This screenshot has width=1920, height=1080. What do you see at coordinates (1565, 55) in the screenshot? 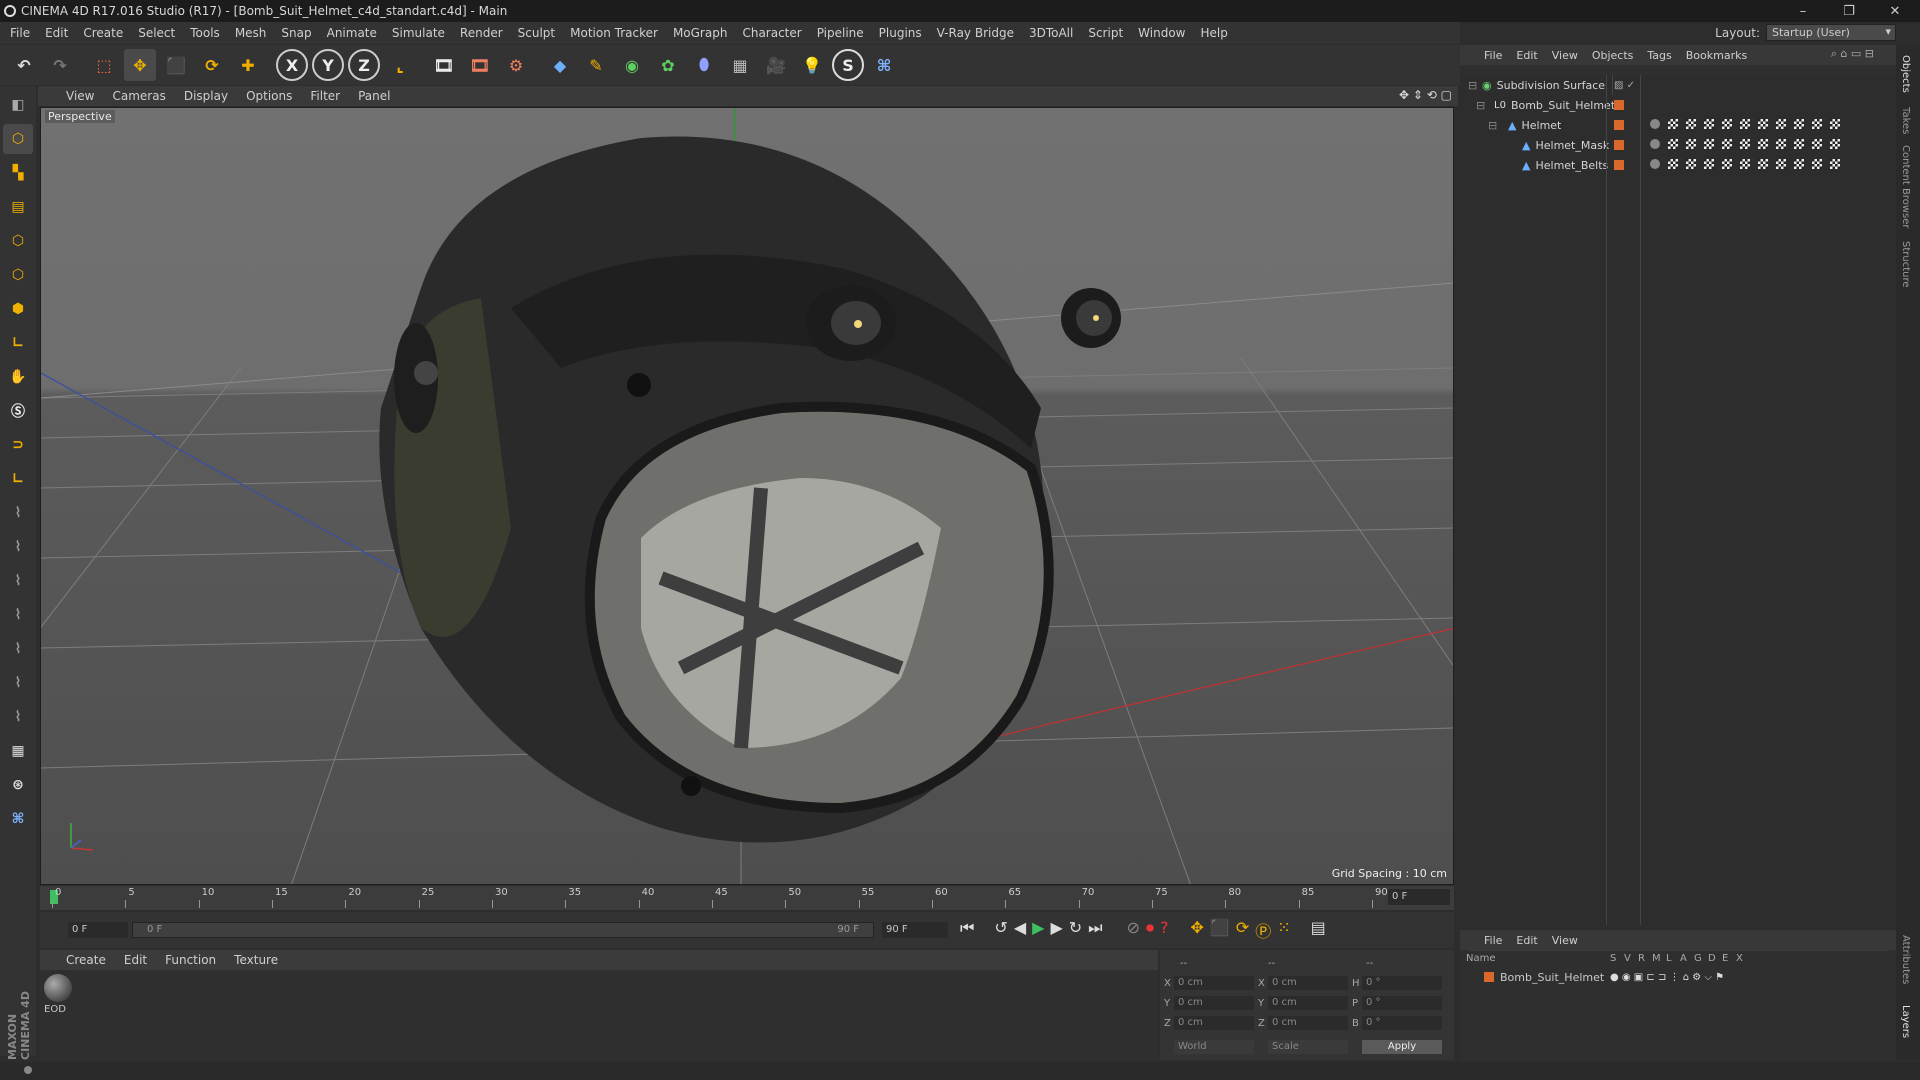
I see `obj-menu-view: View` at bounding box center [1565, 55].